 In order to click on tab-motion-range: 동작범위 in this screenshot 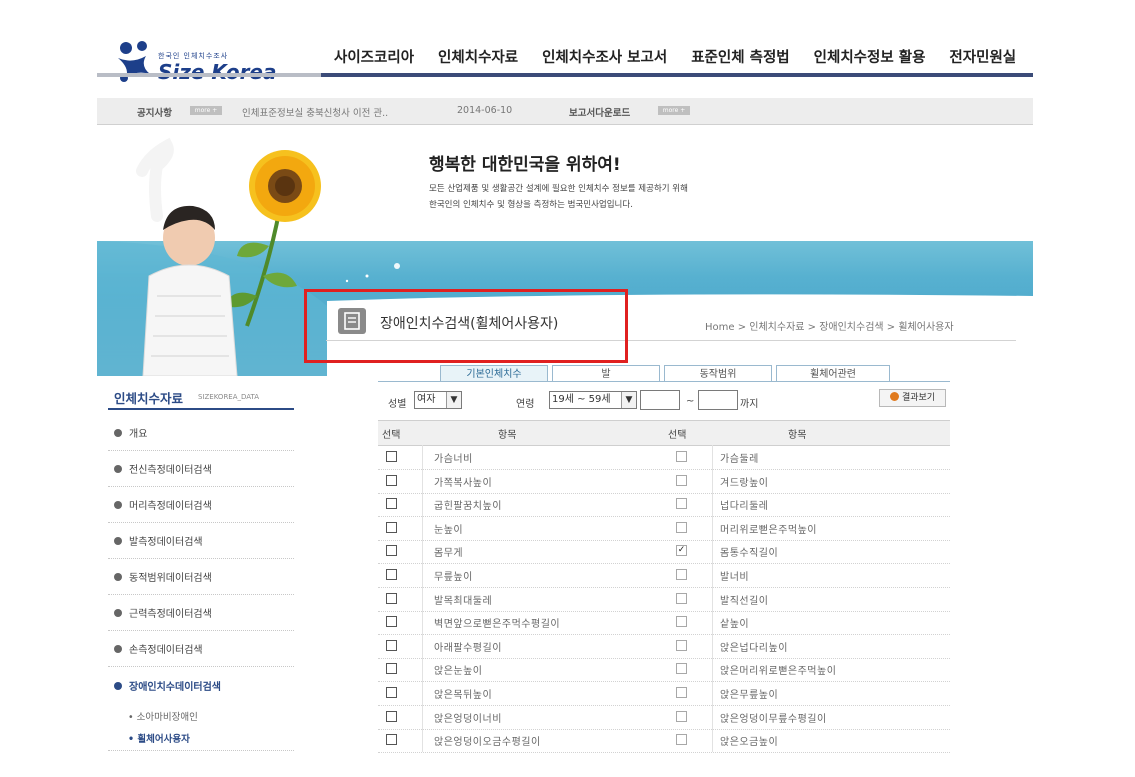, I will do `click(718, 373)`.